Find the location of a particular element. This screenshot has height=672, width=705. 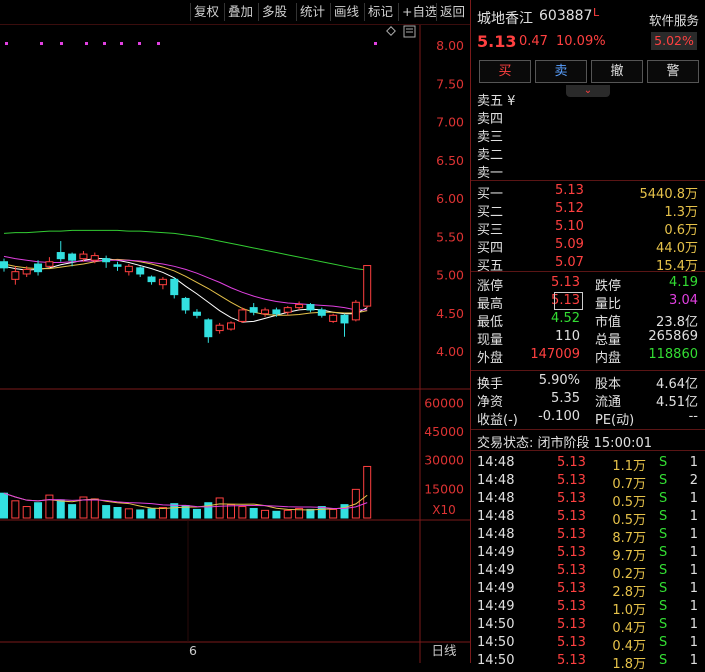

price-change-pct: 10.09% is located at coordinates (581, 41).